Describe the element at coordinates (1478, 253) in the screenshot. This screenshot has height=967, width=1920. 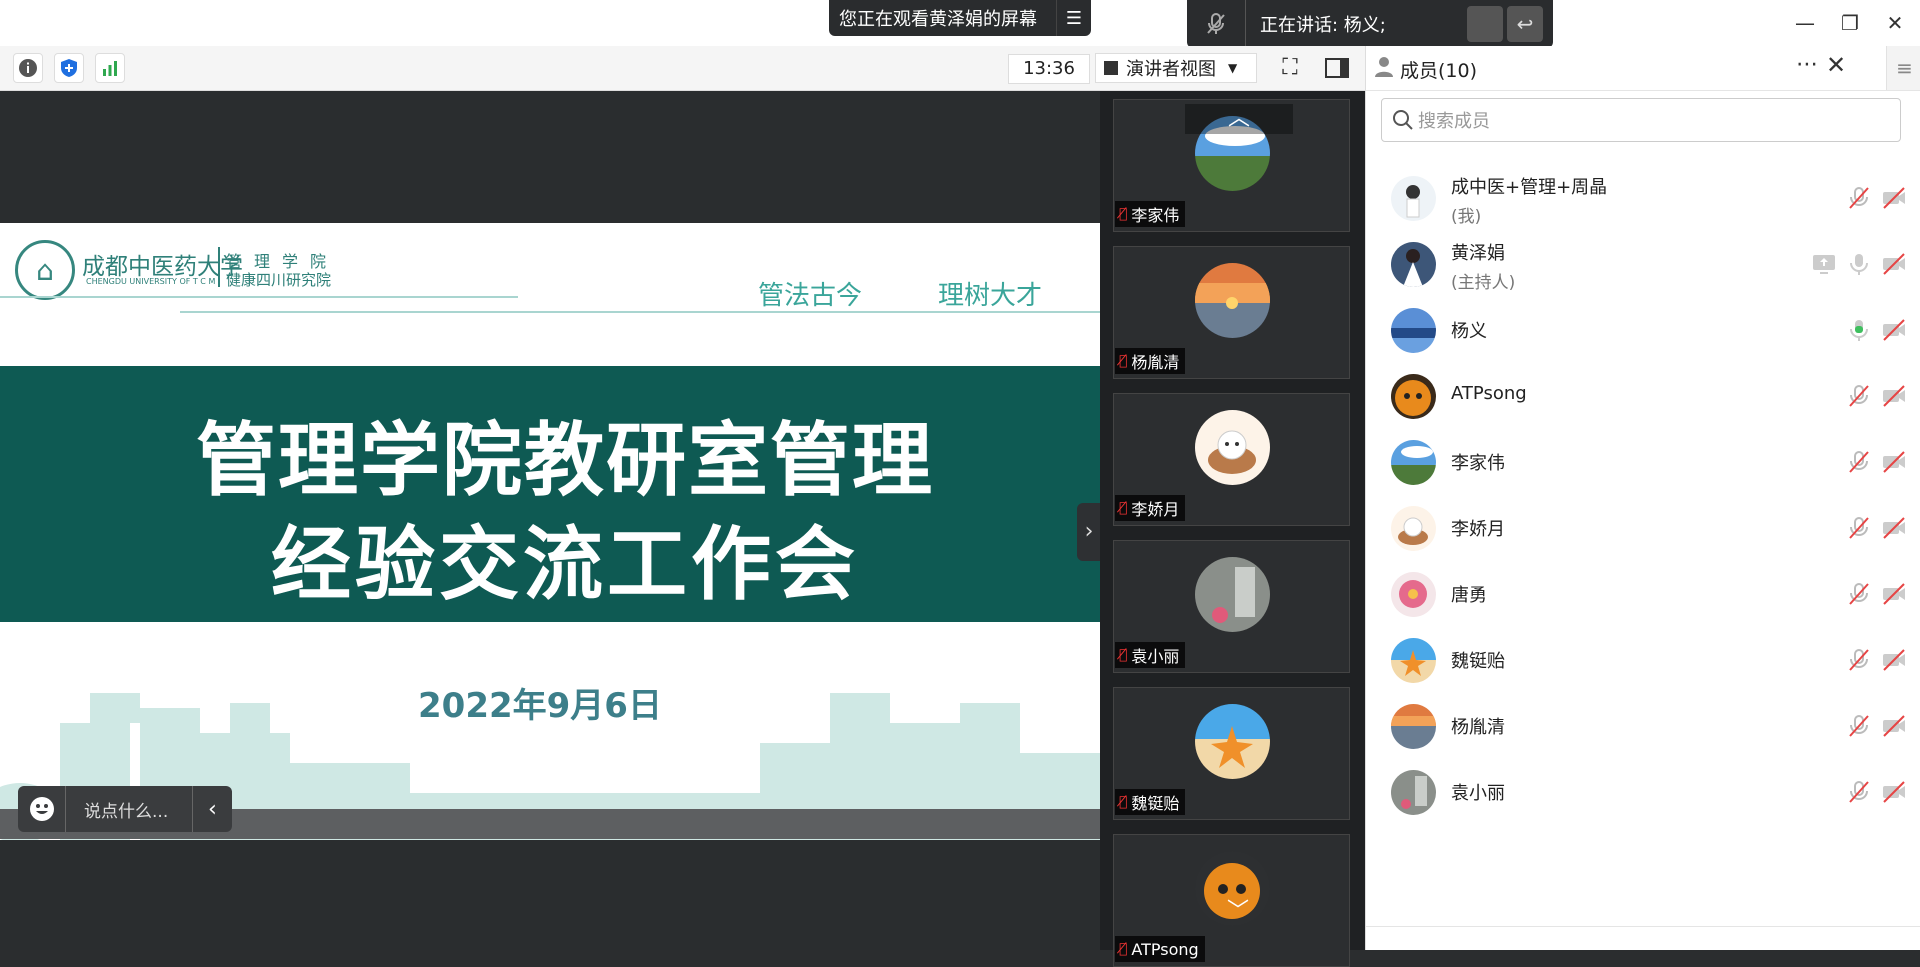
I see `member-name: 黄泽娟` at that location.